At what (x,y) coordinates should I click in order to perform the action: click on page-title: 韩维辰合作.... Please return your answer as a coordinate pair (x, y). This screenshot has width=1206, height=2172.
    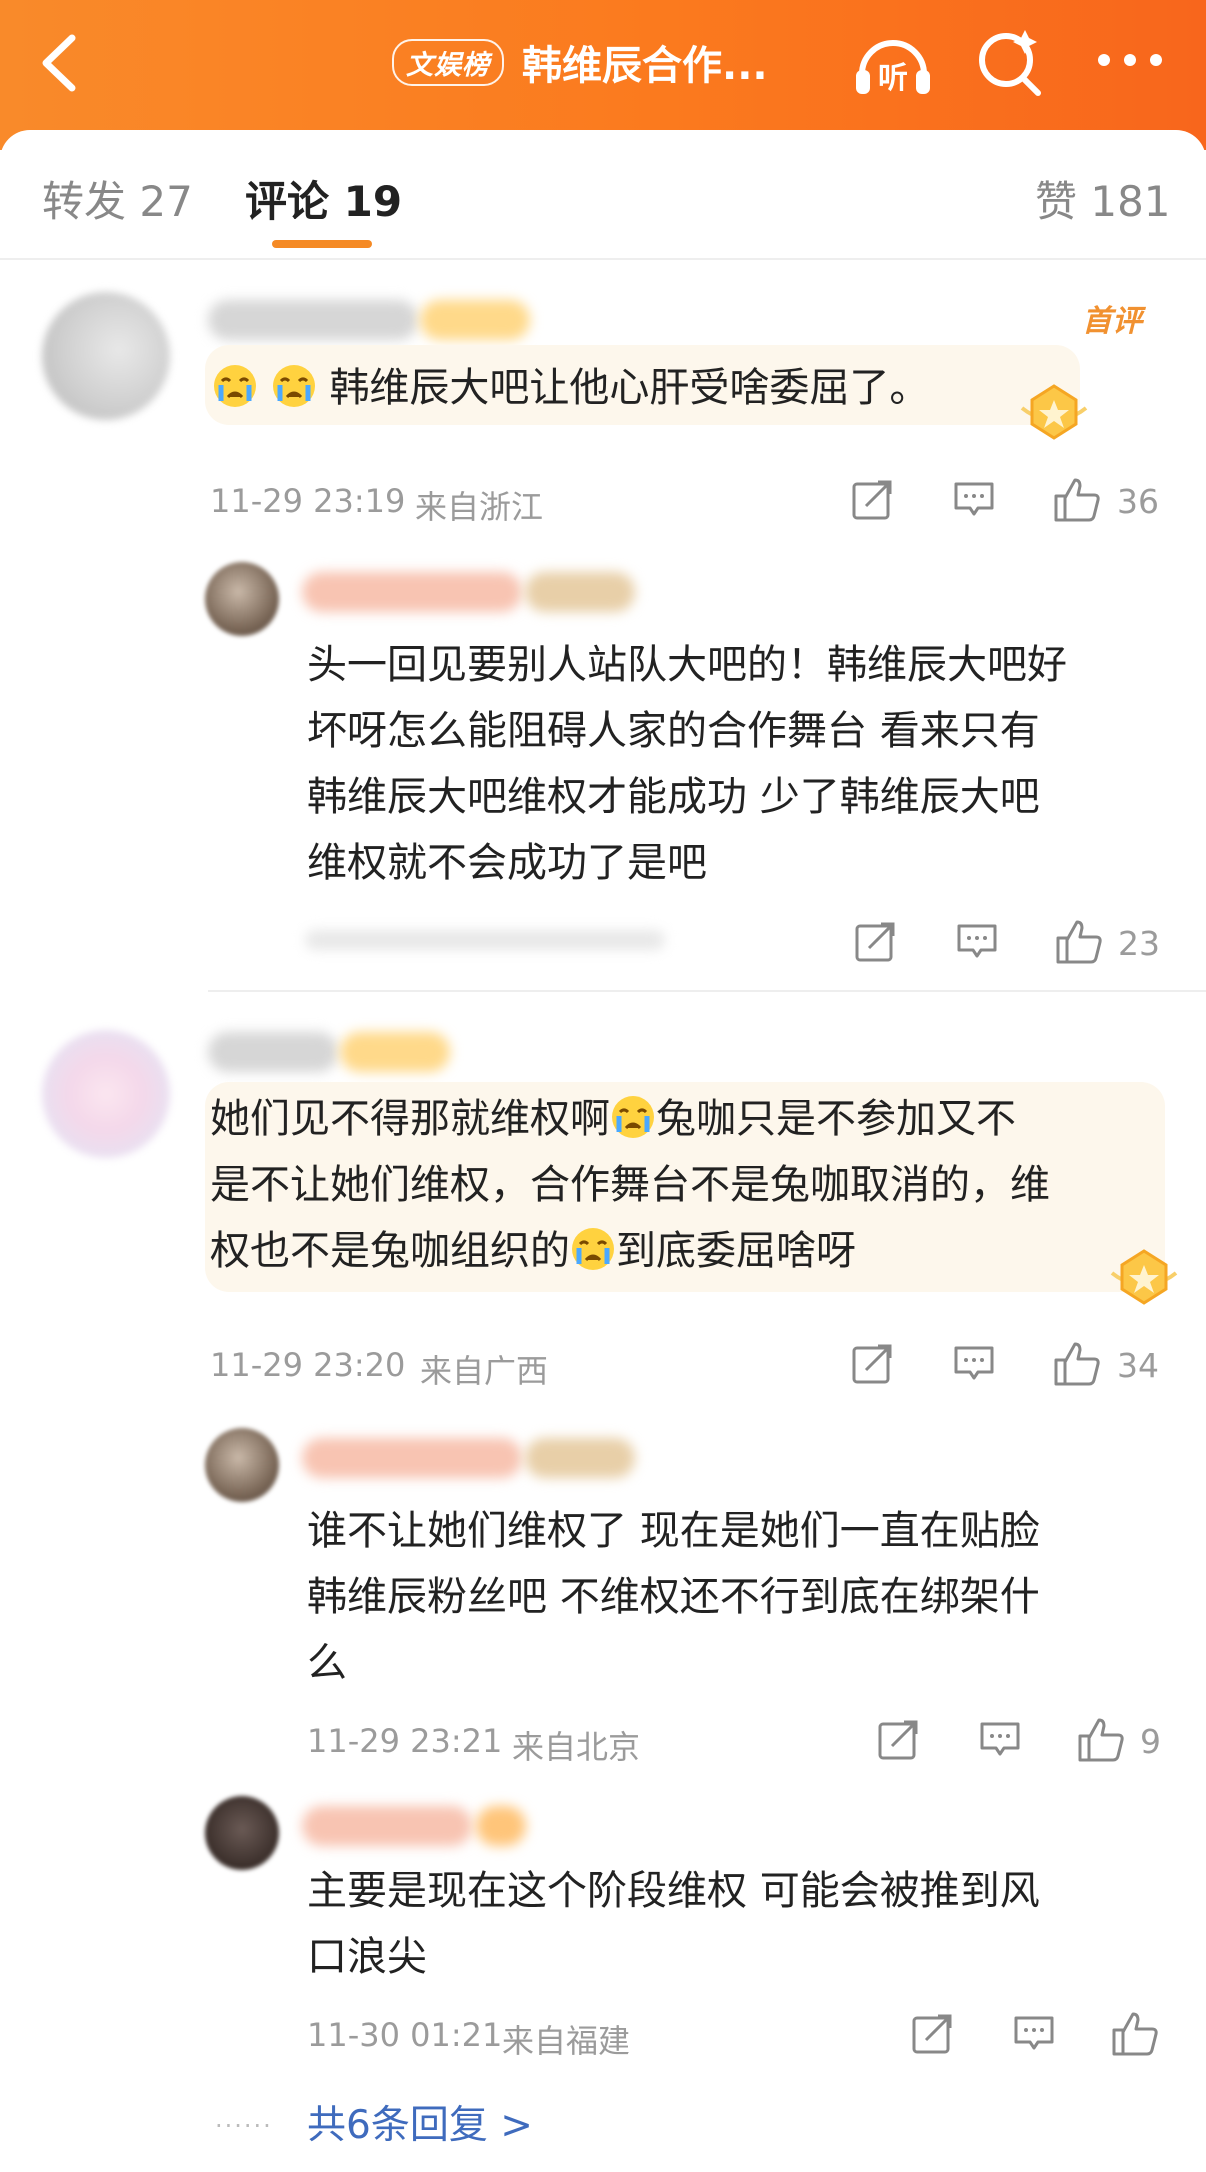
    Looking at the image, I should click on (645, 66).